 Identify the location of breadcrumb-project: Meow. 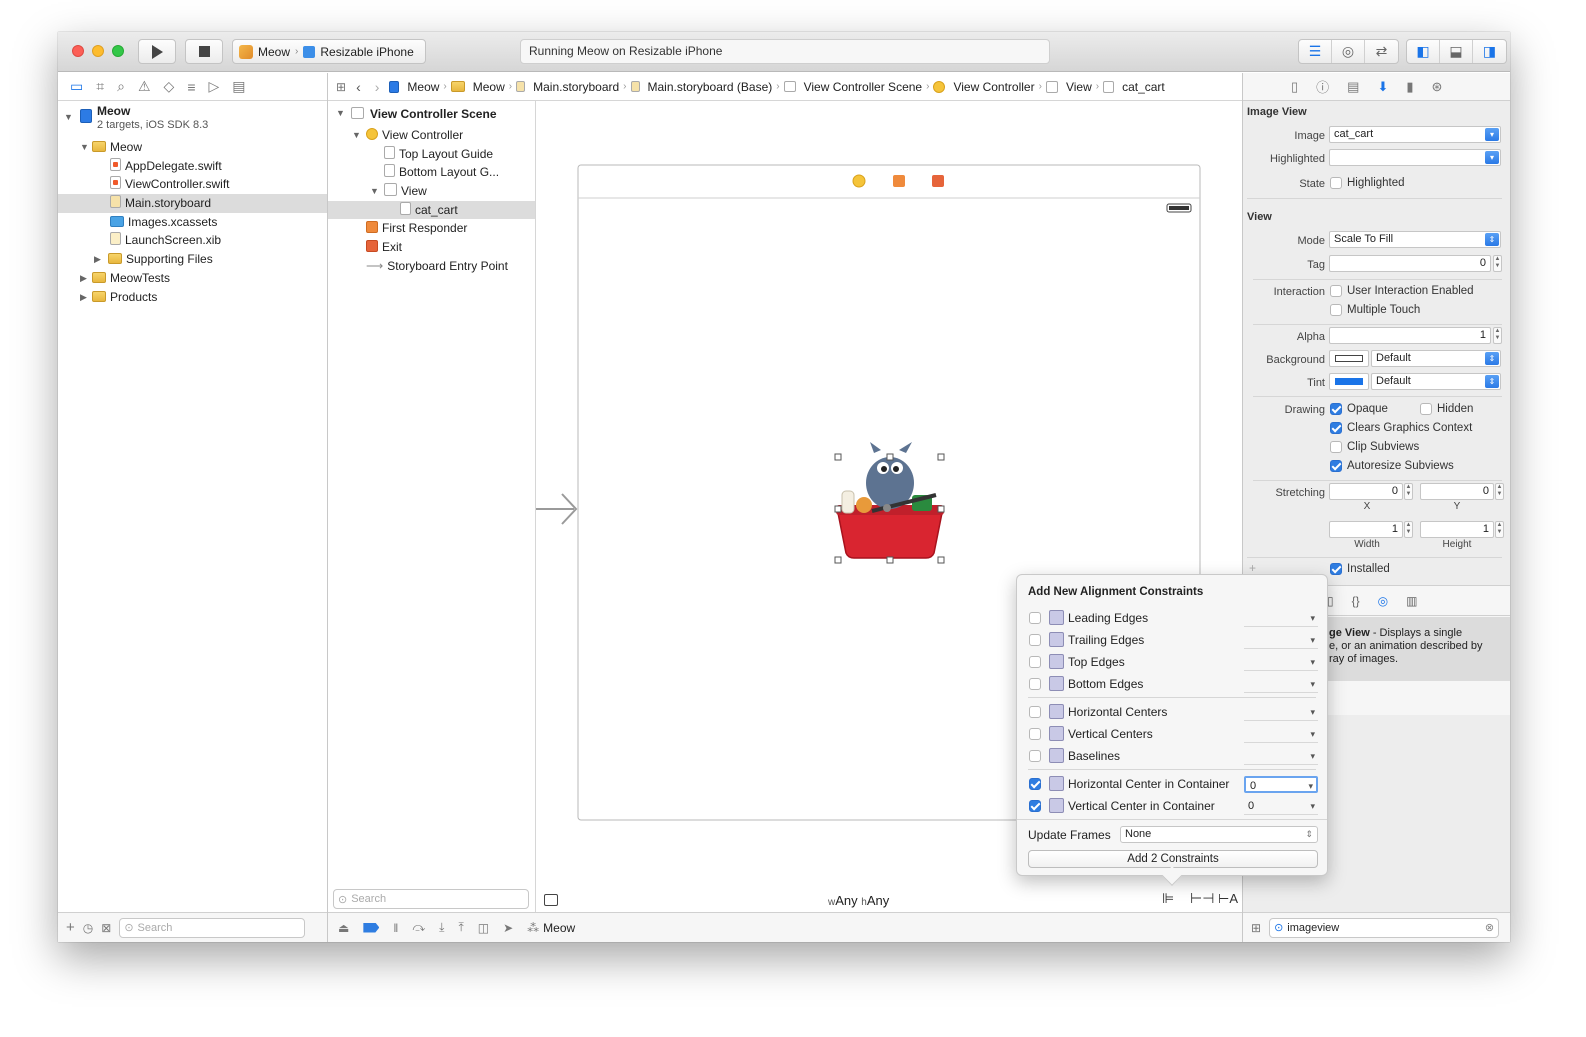
(414, 87).